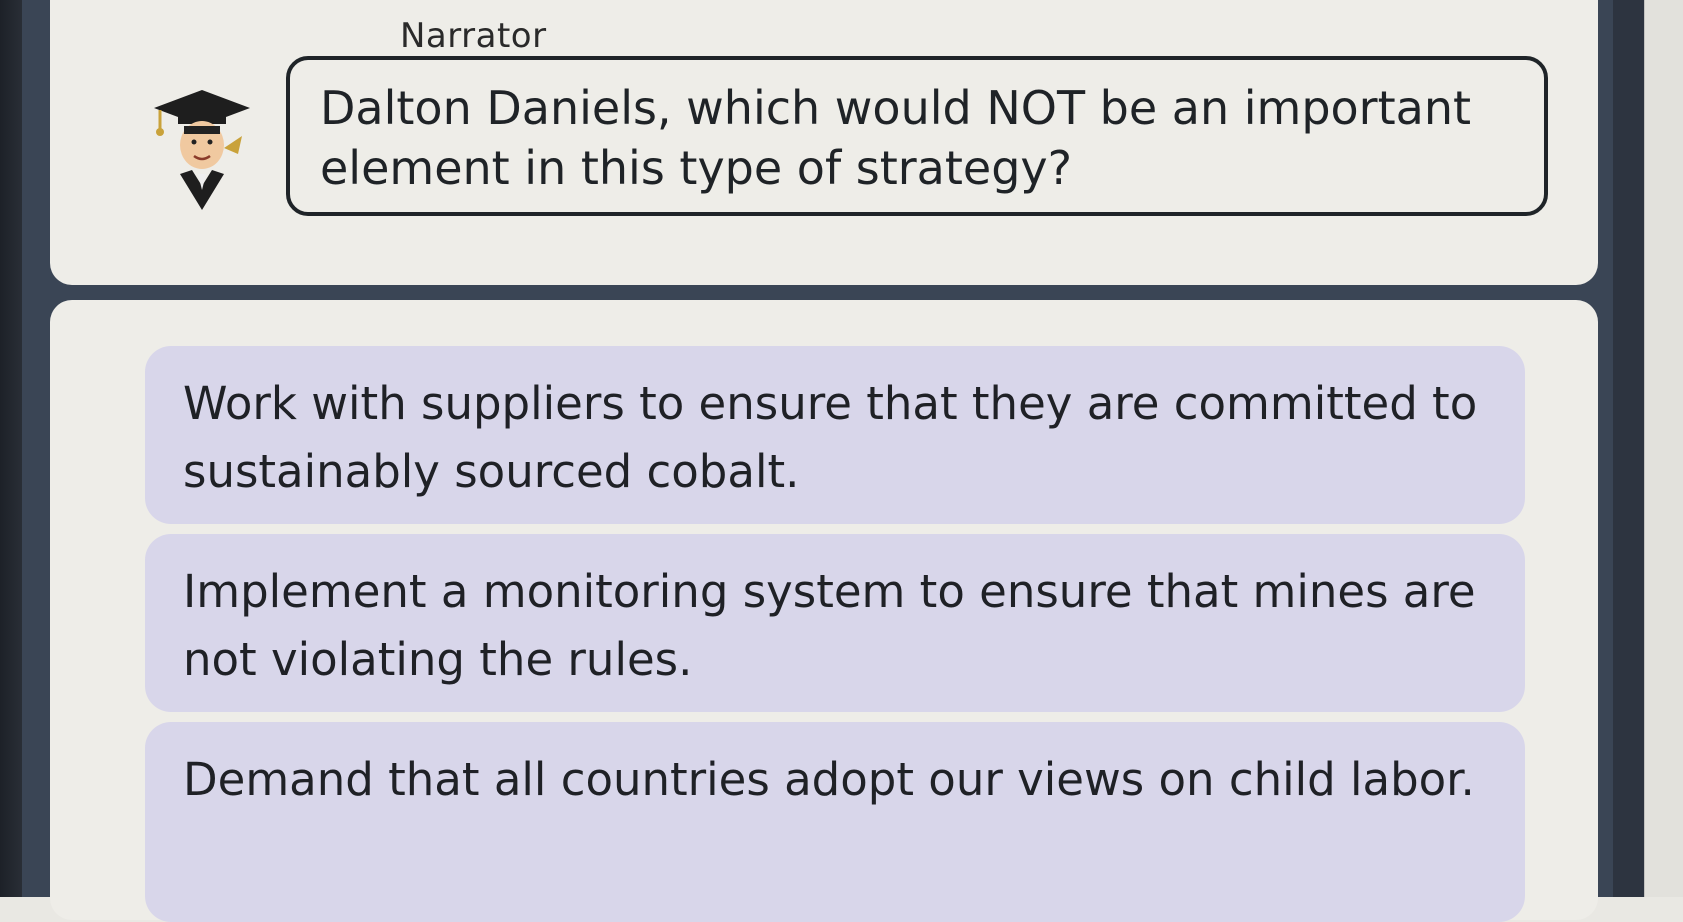  I want to click on speaker-name: Narrator, so click(473, 36).